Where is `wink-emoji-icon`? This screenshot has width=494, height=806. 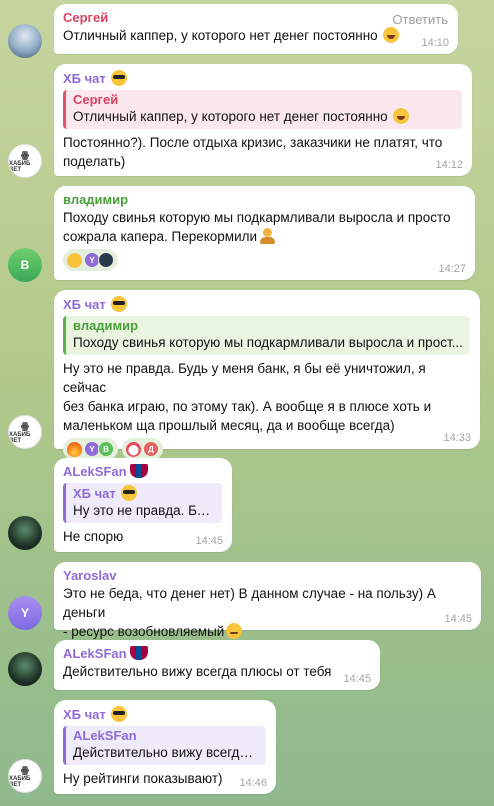 wink-emoji-icon is located at coordinates (234, 631).